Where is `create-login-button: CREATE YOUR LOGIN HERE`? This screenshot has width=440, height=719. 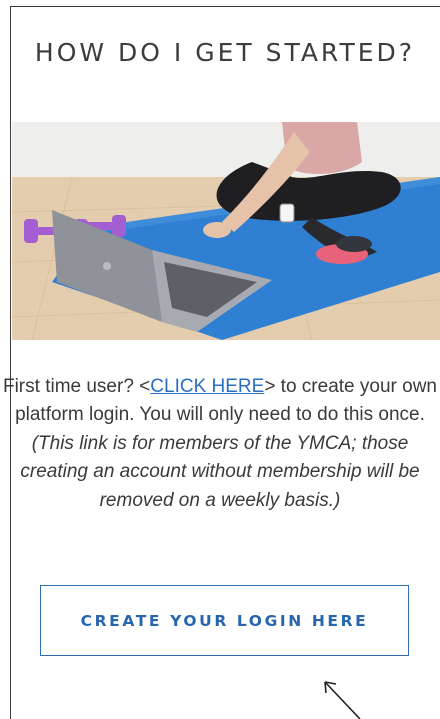 create-login-button: CREATE YOUR LOGIN HERE is located at coordinates (224, 620).